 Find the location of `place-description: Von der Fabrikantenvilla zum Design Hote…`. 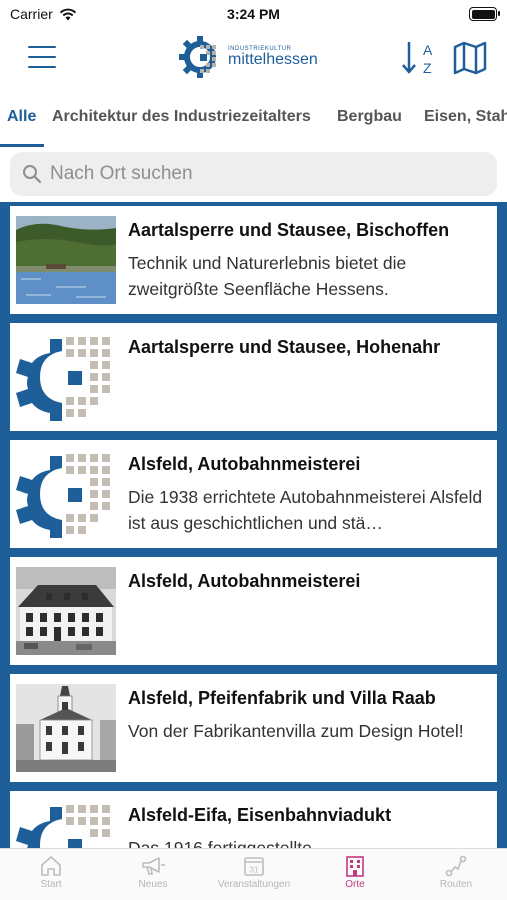

place-description: Von der Fabrikantenvilla zum Design Hote… is located at coordinates (296, 731).